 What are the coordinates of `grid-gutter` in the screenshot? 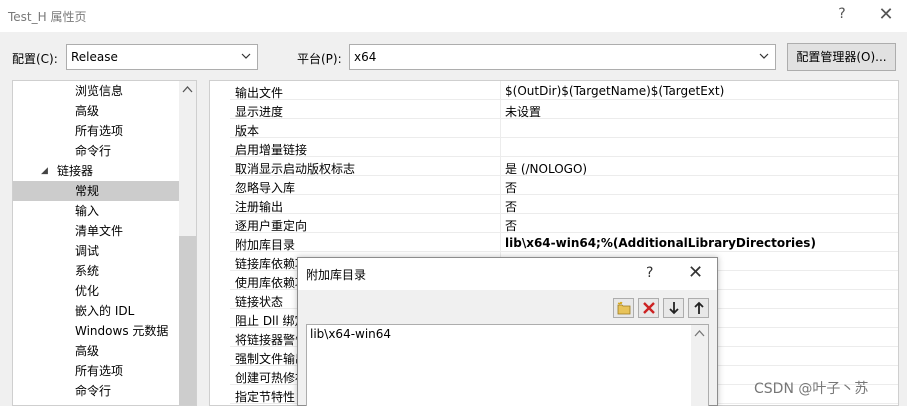 It's located at (220, 243).